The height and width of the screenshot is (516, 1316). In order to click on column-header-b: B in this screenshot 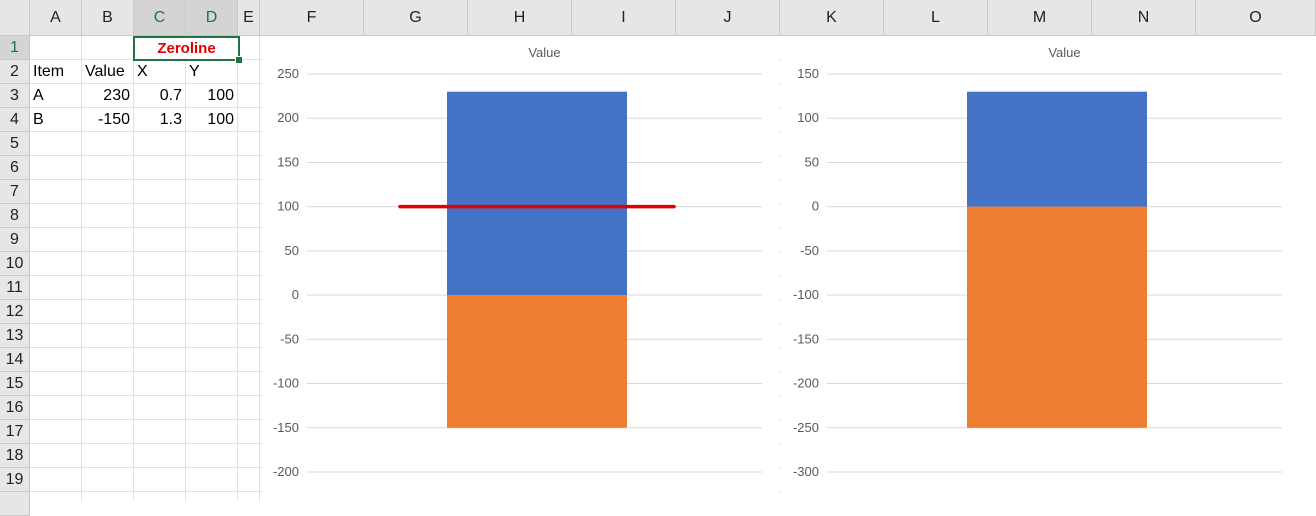, I will do `click(108, 18)`.